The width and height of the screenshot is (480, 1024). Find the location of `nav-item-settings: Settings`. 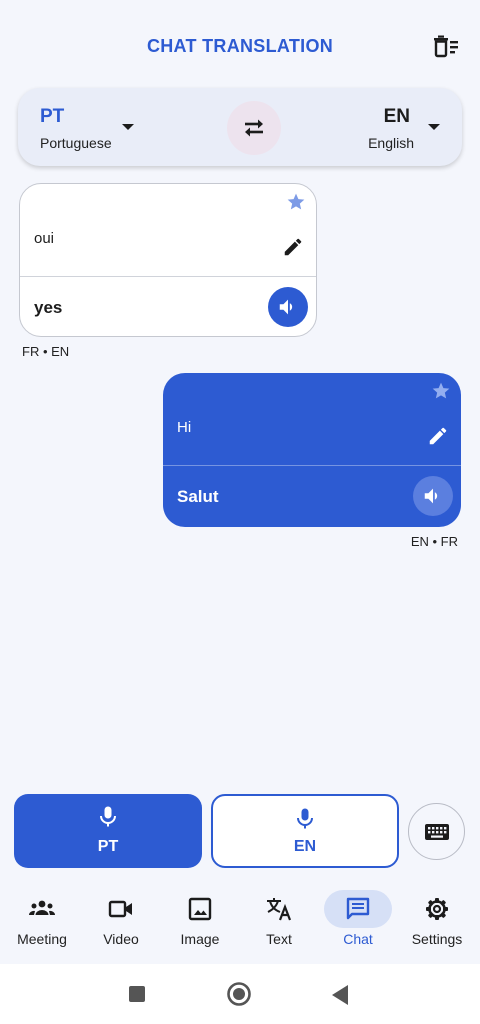

nav-item-settings: Settings is located at coordinates (437, 919).